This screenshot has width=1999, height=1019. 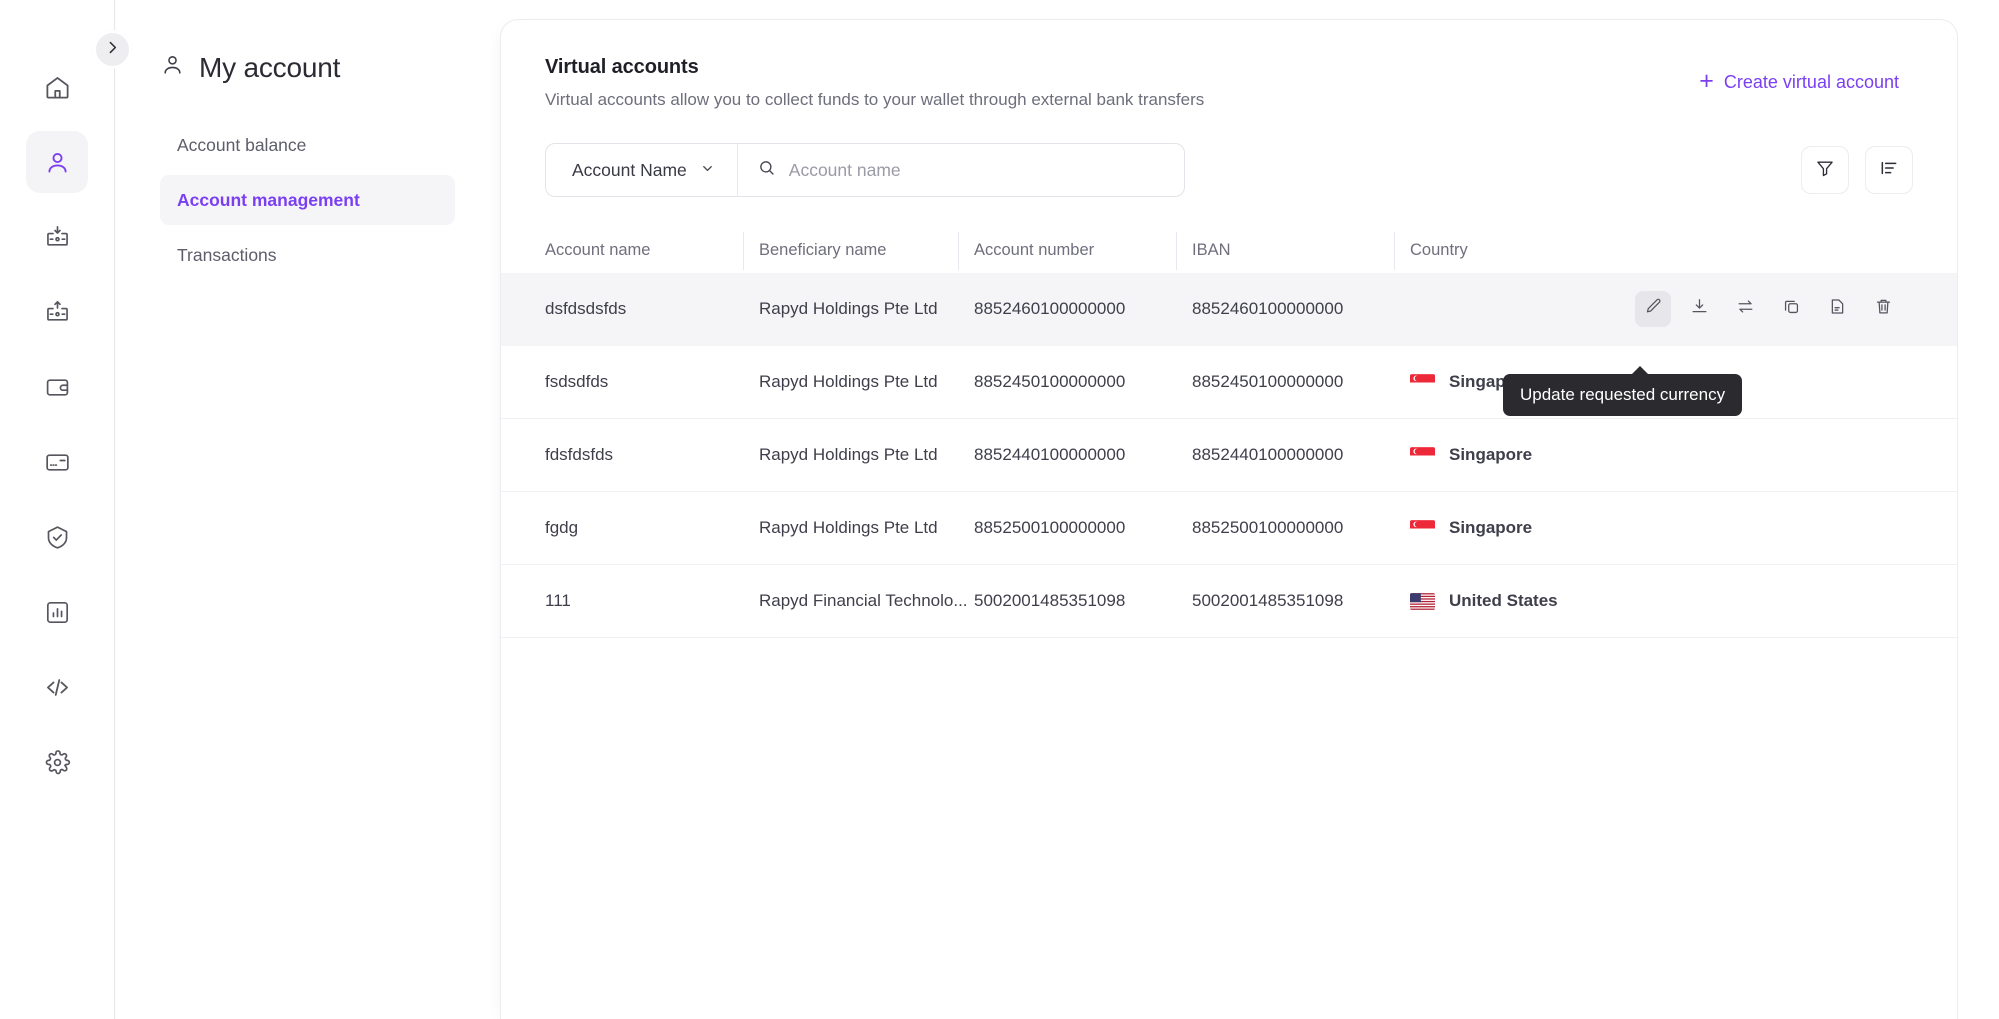 What do you see at coordinates (629, 169) in the screenshot?
I see `search-field-select-value: Account Name` at bounding box center [629, 169].